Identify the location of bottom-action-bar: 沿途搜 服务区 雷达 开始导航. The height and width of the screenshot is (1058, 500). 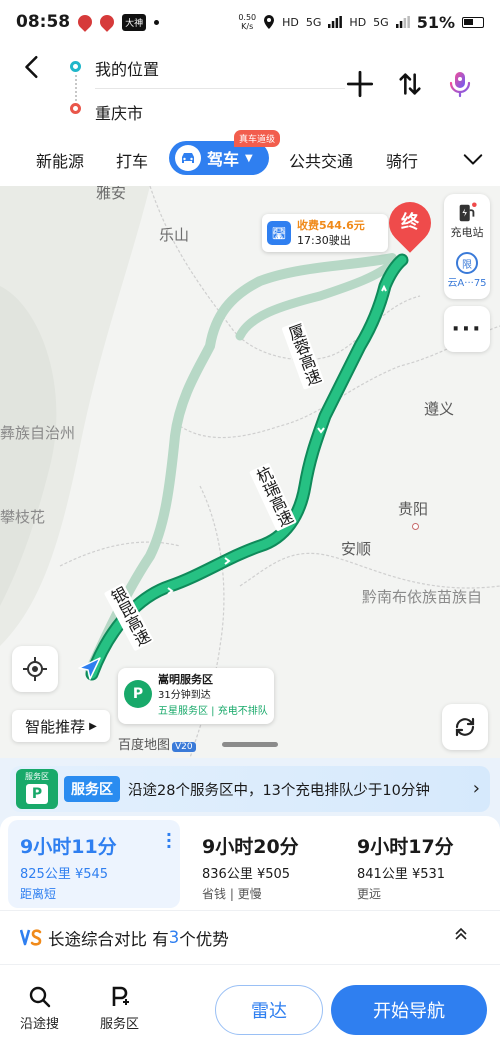
(250, 1011).